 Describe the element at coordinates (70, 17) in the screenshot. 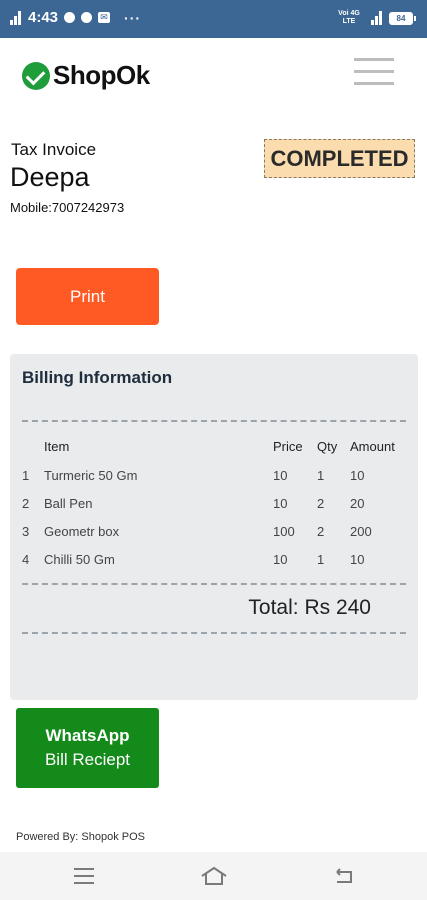

I see `notification-dot-icon` at that location.